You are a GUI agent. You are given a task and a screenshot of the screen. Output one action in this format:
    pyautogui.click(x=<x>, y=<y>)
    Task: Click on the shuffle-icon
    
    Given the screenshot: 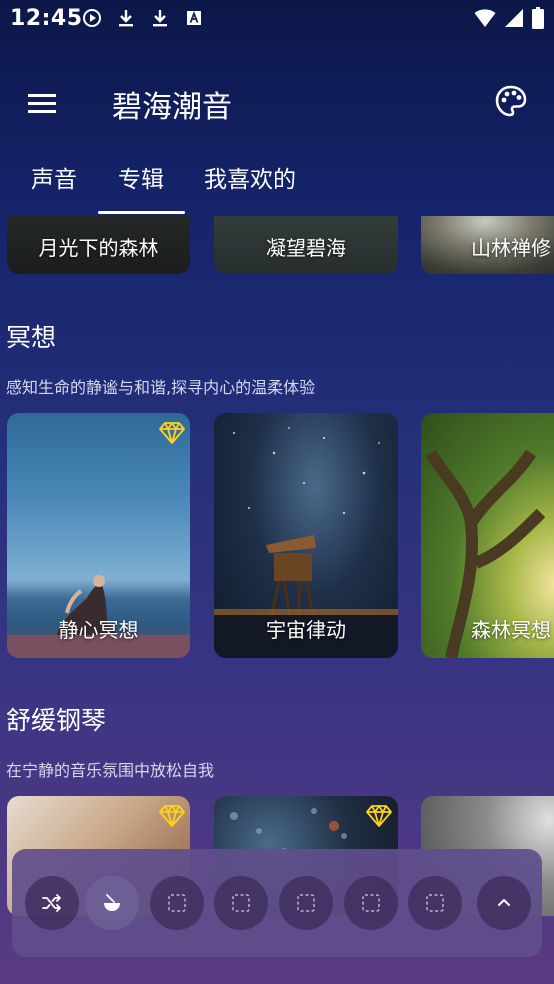 What is the action you would take?
    pyautogui.click(x=51, y=903)
    